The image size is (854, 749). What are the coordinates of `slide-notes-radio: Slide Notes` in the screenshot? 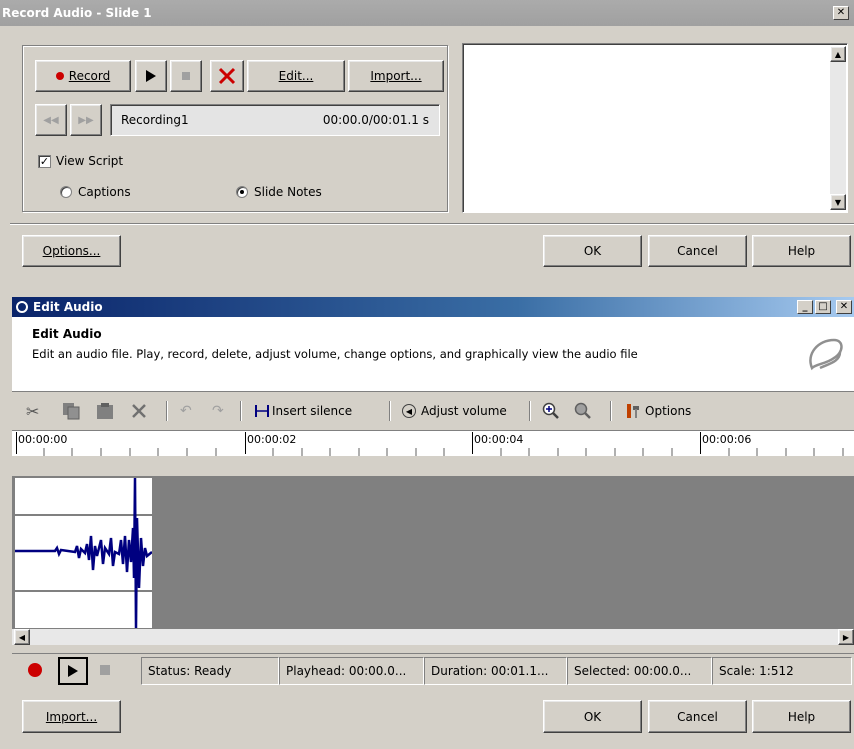 It's located at (279, 192).